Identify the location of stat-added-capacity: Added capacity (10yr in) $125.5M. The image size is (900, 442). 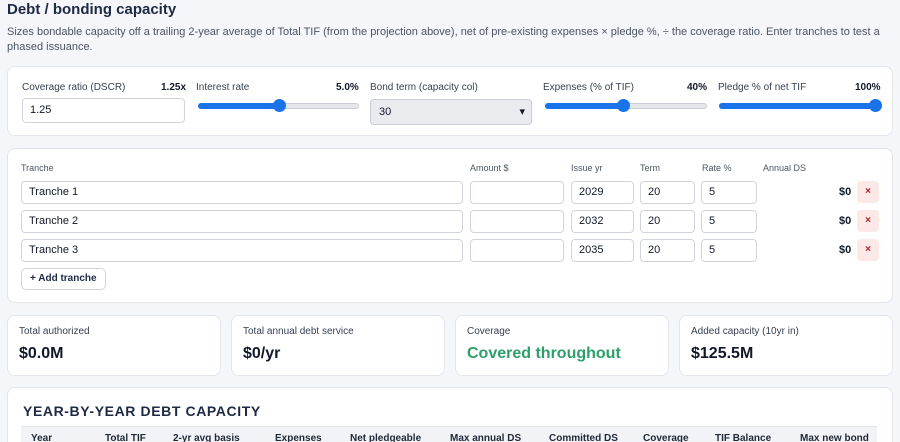
(786, 345).